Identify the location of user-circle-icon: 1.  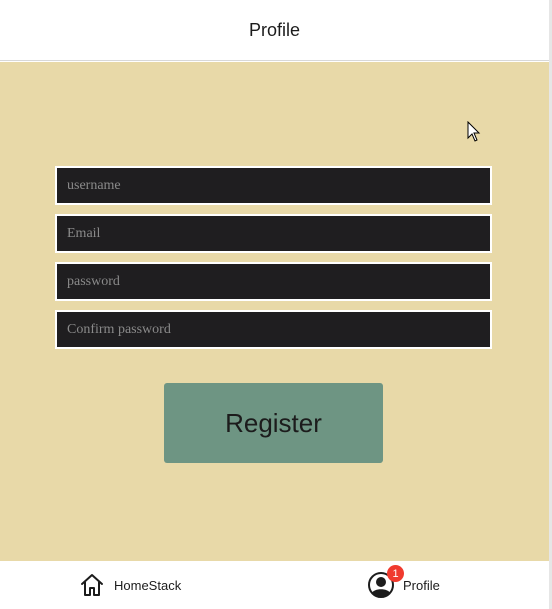
(385, 582).